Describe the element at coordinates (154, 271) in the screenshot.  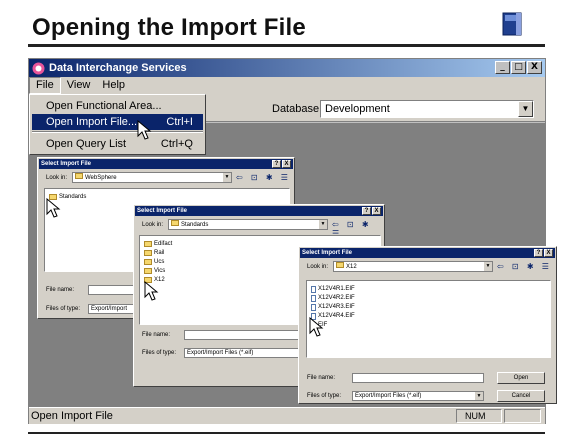
I see `list-item: Vics` at that location.